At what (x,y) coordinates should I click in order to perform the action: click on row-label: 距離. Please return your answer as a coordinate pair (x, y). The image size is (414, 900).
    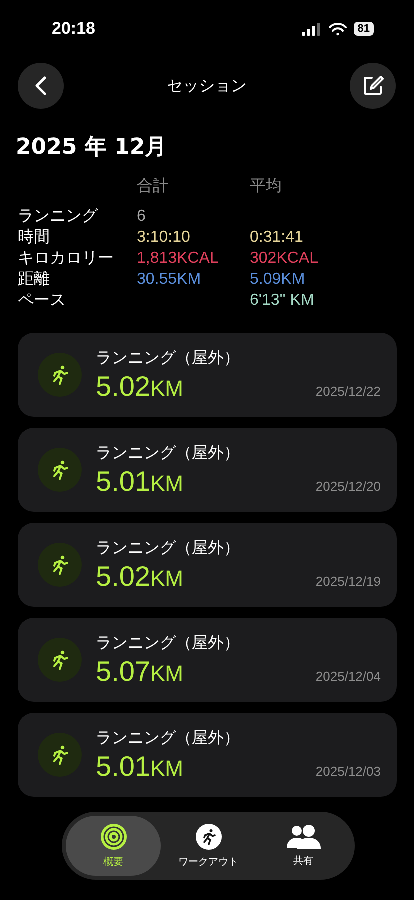
    Looking at the image, I should click on (34, 280).